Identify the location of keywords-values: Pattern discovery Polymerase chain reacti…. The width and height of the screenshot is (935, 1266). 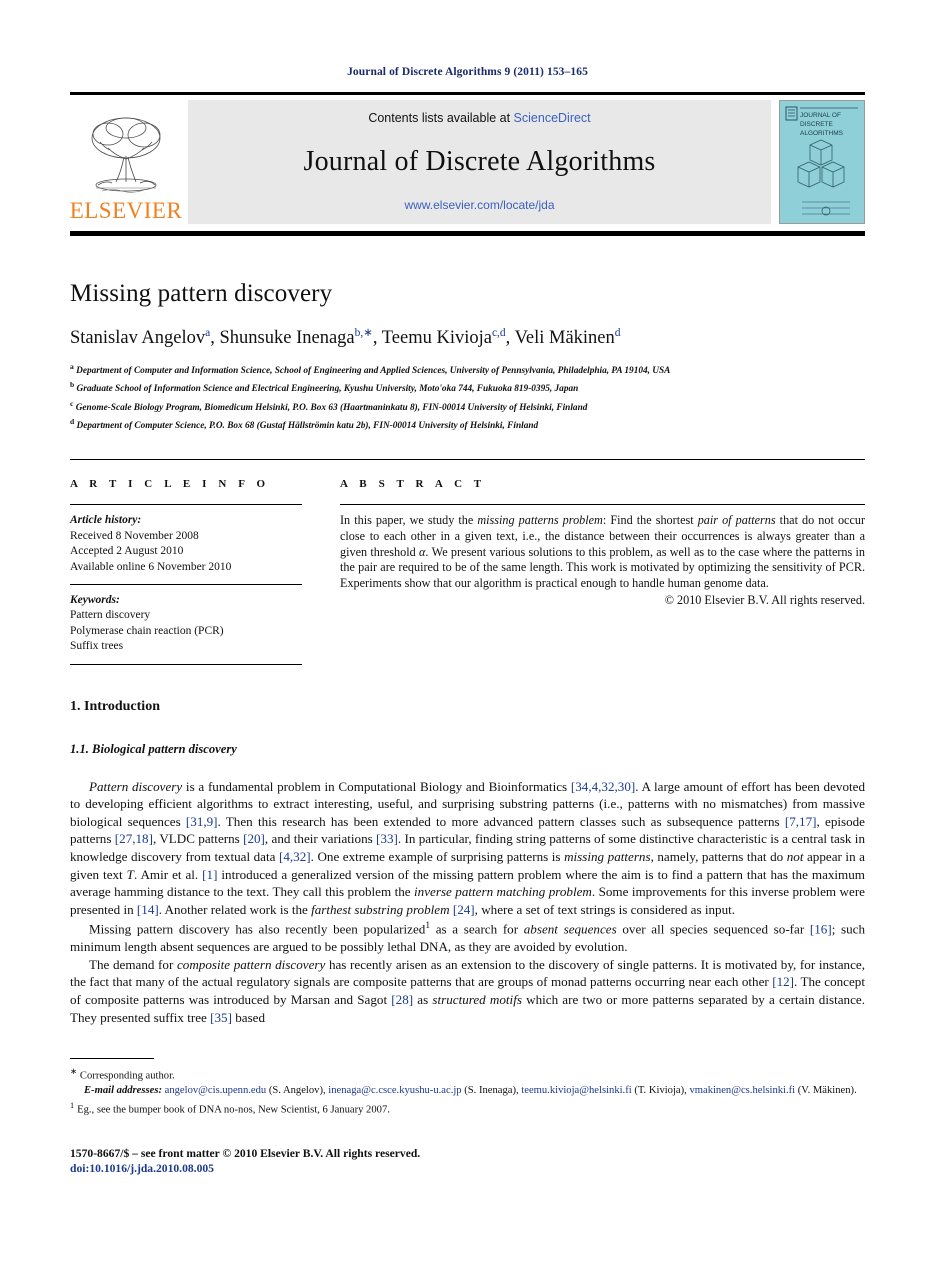
(186, 631).